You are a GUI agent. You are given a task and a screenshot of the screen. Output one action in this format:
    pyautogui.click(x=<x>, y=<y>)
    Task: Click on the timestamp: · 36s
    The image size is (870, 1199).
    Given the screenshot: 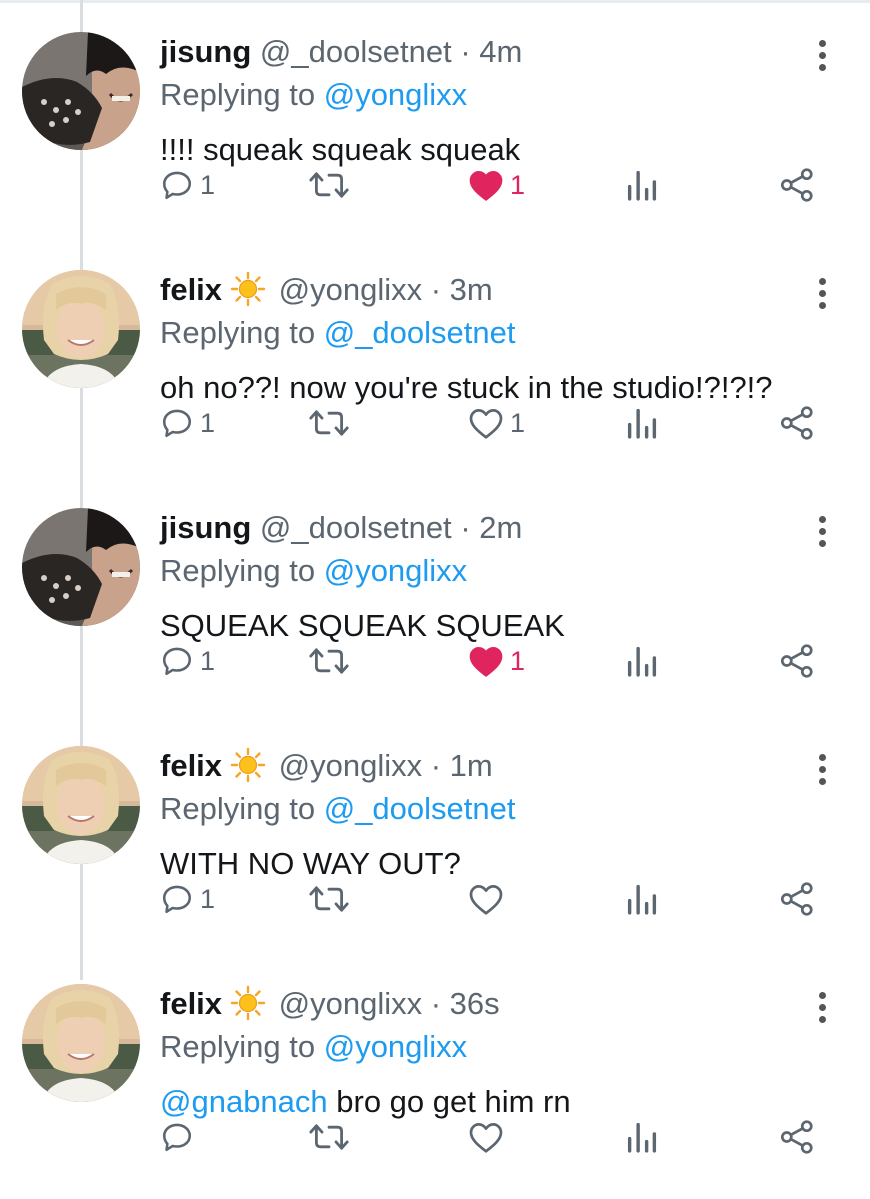 What is the action you would take?
    pyautogui.click(x=461, y=1003)
    